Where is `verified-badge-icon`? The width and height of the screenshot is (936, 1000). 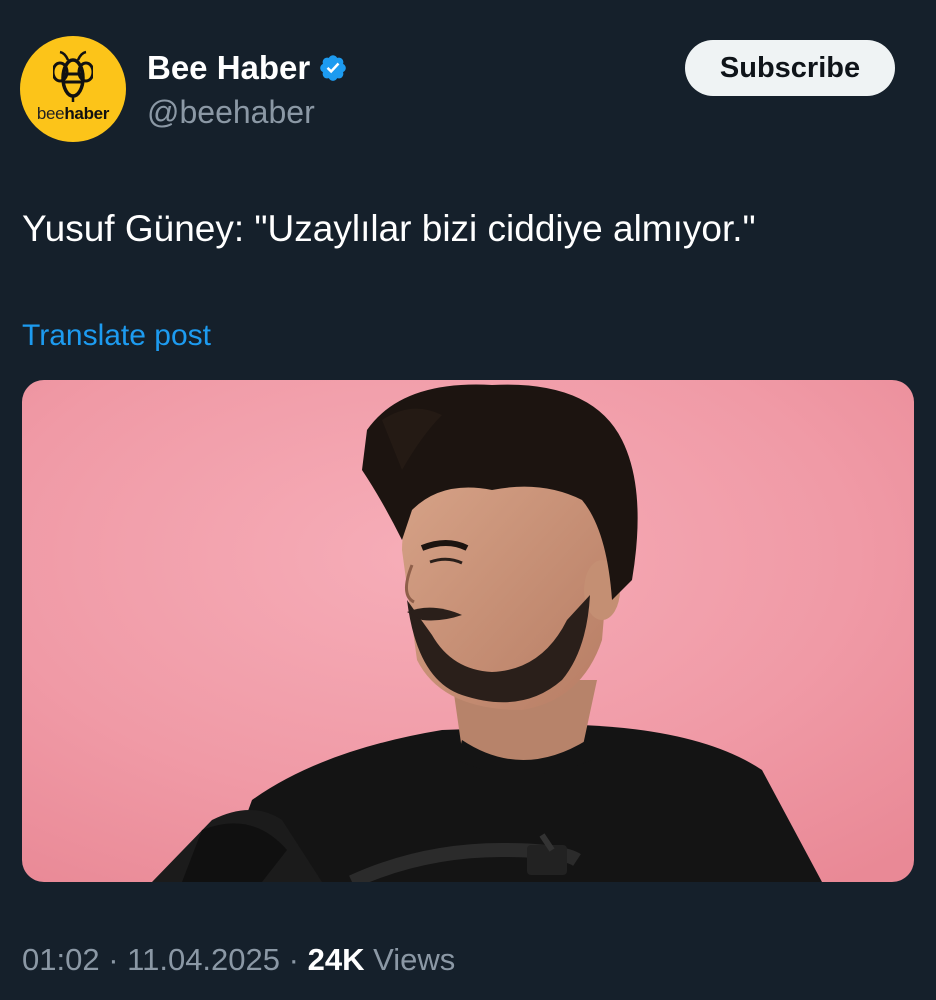
verified-badge-icon is located at coordinates (333, 68).